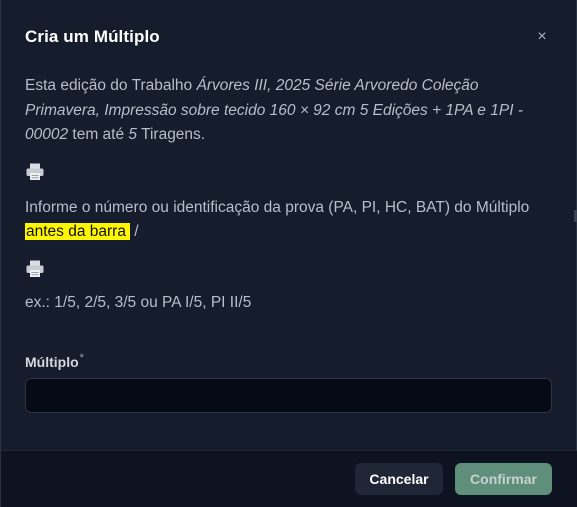 Image resolution: width=577 pixels, height=507 pixels. I want to click on close-icon: ×, so click(542, 37).